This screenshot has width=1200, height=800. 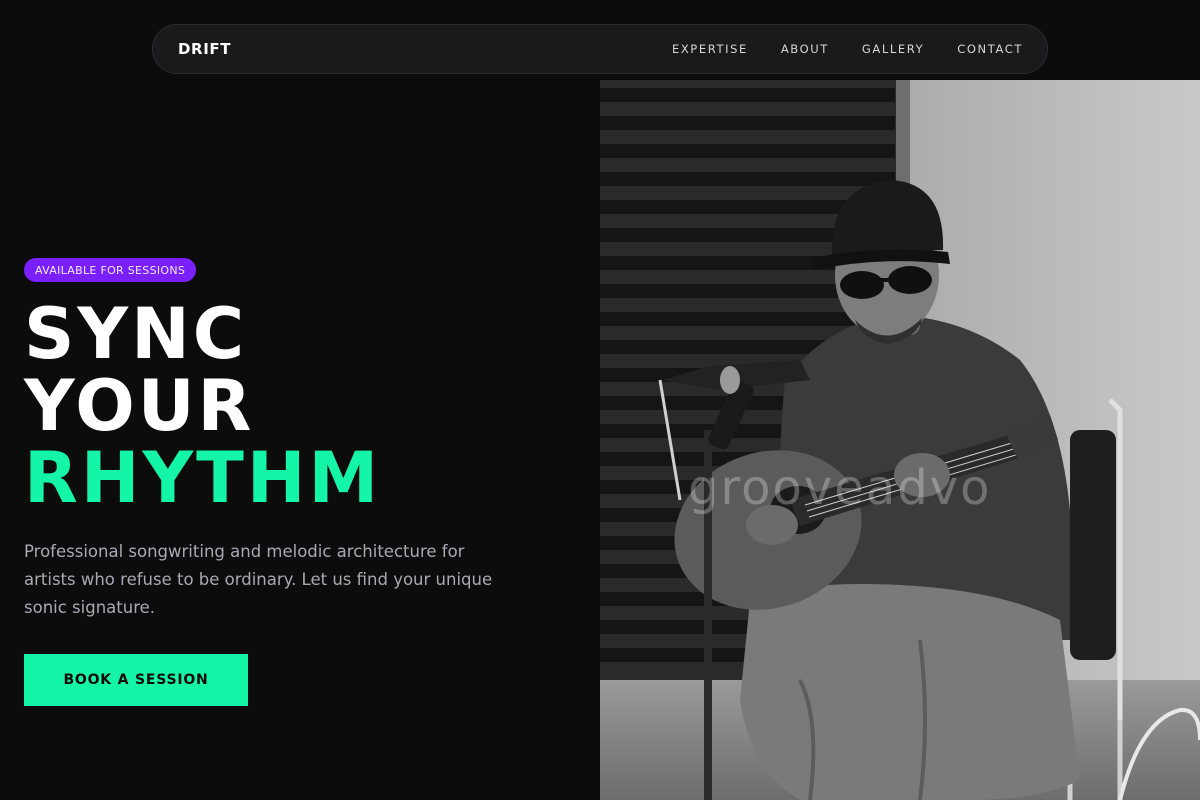 What do you see at coordinates (893, 49) in the screenshot?
I see `nav-link-gallery: GALLERY` at bounding box center [893, 49].